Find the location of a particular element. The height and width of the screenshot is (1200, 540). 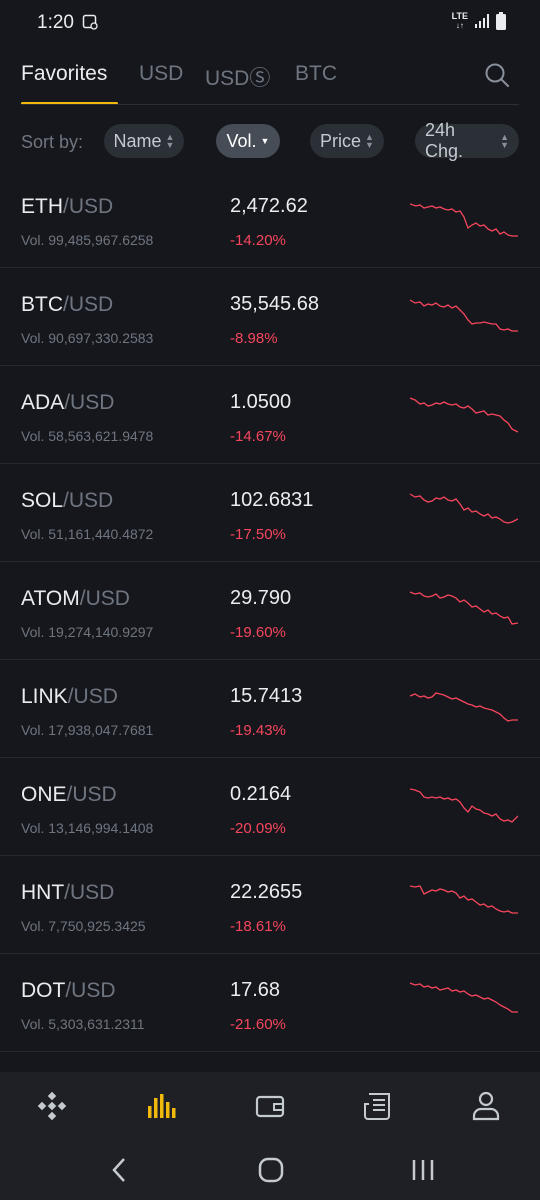

price-text: 17.68 is located at coordinates (255, 990).